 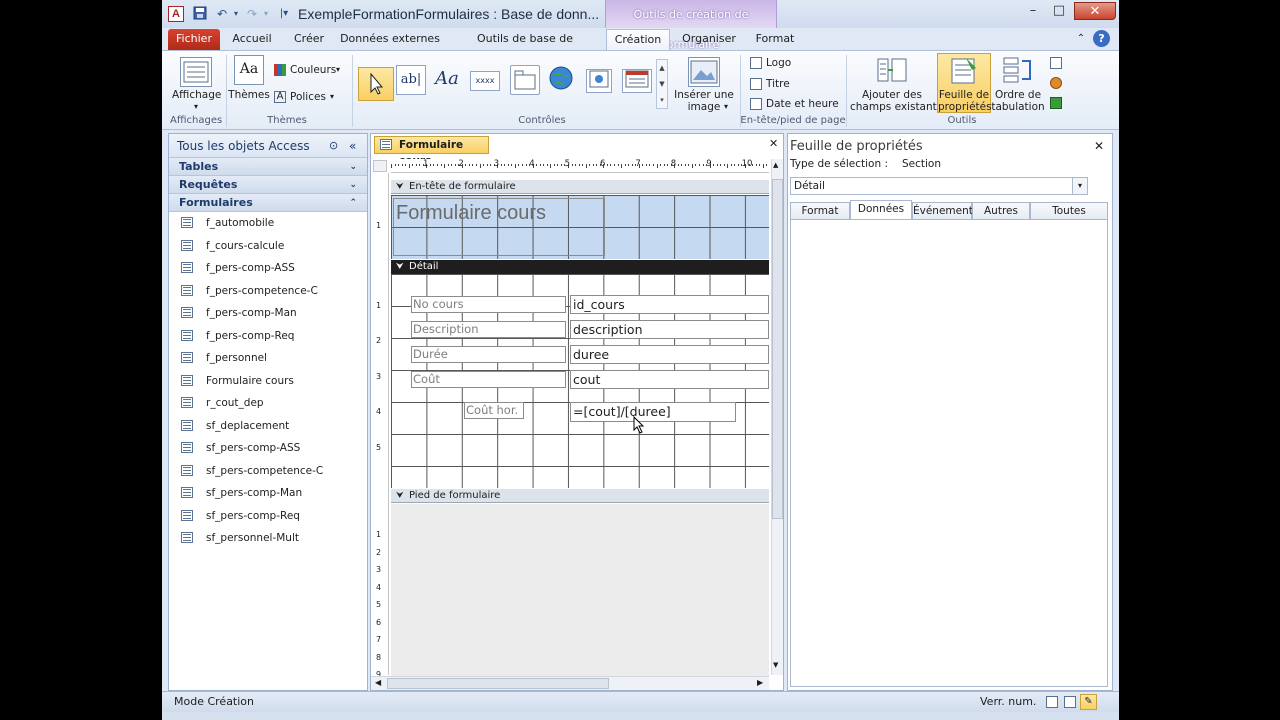 I want to click on nav-item-form: sf_pers-comp-Man, so click(x=268, y=493).